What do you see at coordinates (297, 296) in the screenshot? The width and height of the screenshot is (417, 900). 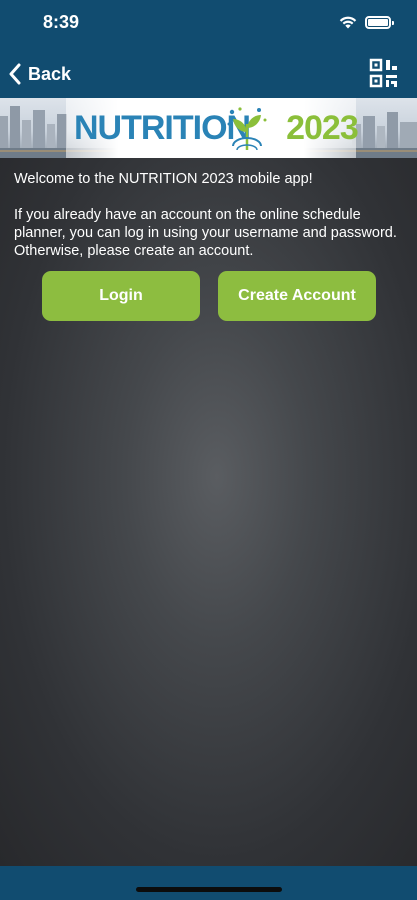 I see `create-account-button: Create Account` at bounding box center [297, 296].